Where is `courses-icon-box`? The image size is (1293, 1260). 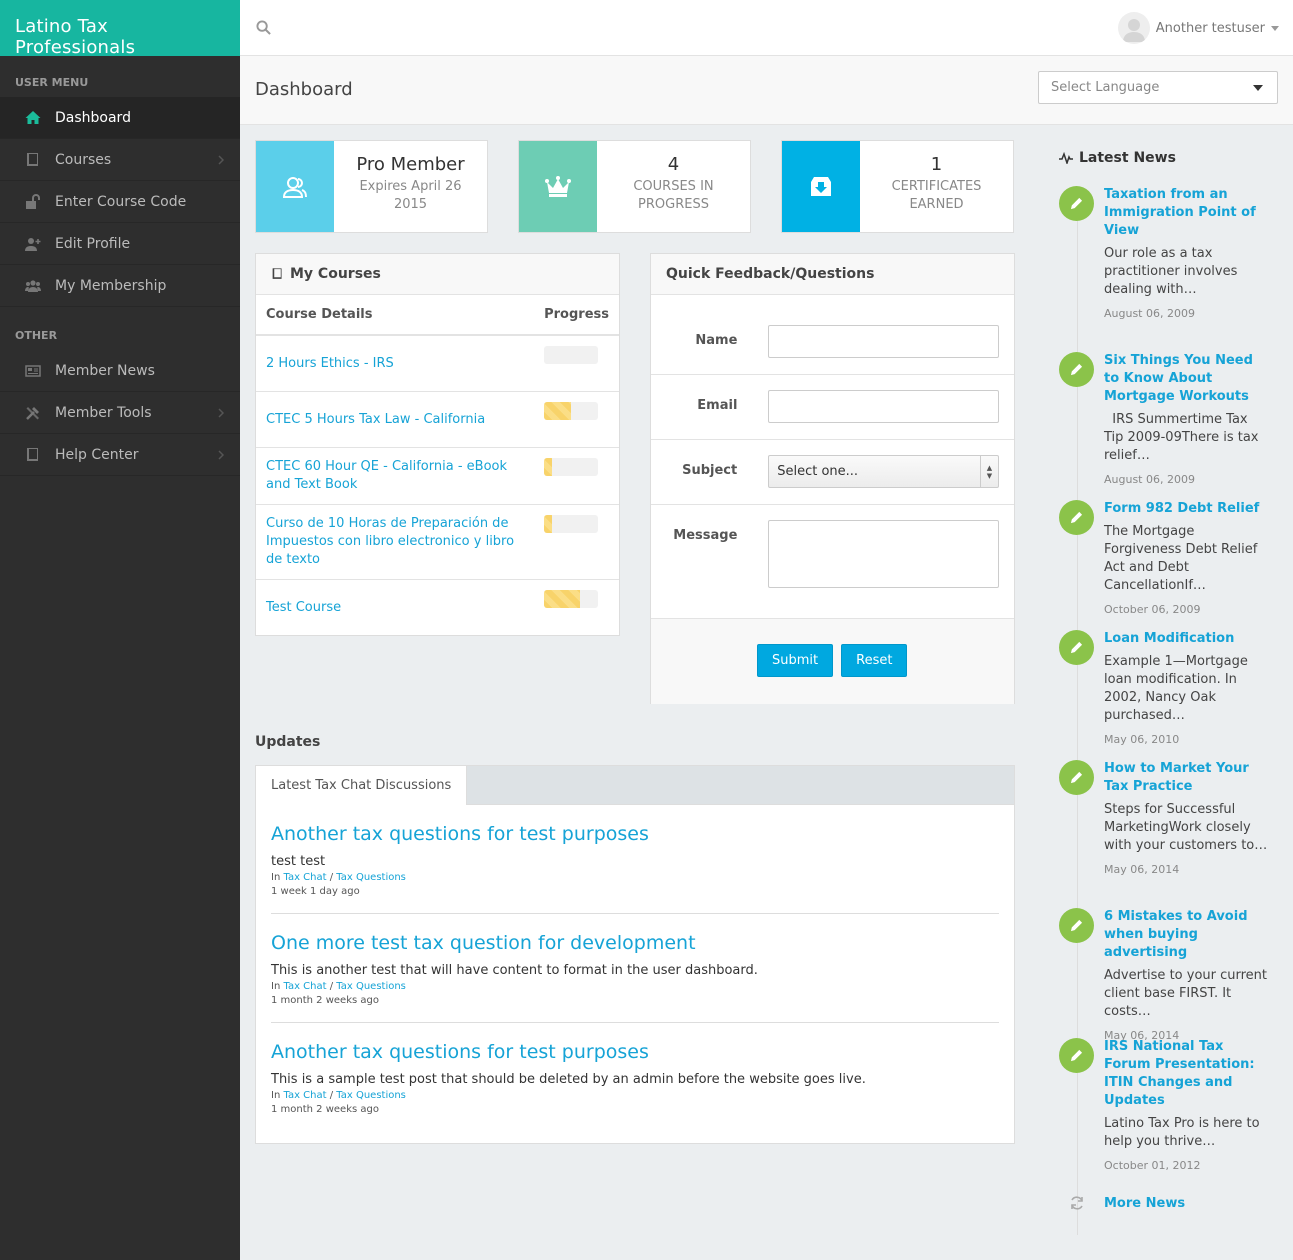 courses-icon-box is located at coordinates (558, 186).